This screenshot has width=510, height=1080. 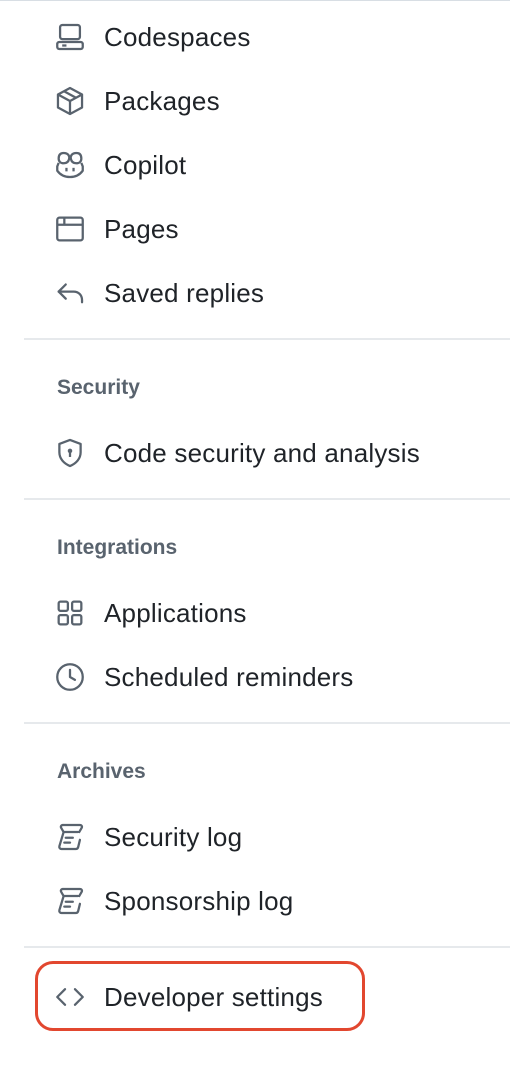 I want to click on sidebar-item-label: Code security and analysis, so click(x=262, y=453).